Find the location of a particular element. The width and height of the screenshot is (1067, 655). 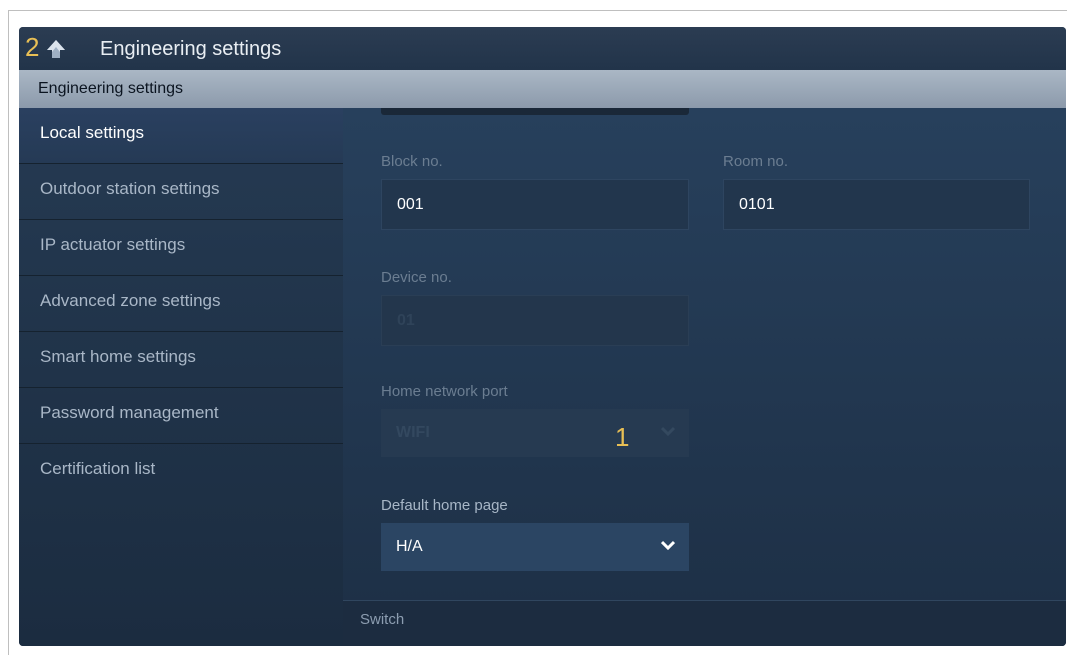

switch-label: Switch is located at coordinates (382, 619).